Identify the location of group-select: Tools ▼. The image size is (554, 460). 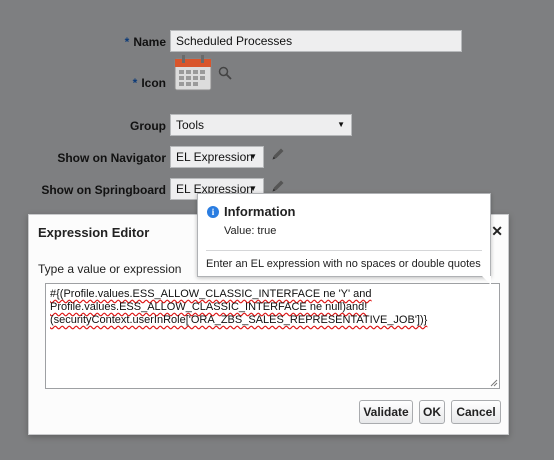
(261, 125).